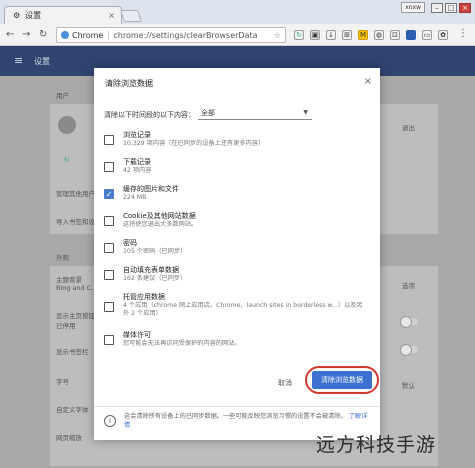 The width and height of the screenshot is (475, 468). Describe the element at coordinates (26, 34) in the screenshot. I see `forward-arrow-icon: →` at that location.